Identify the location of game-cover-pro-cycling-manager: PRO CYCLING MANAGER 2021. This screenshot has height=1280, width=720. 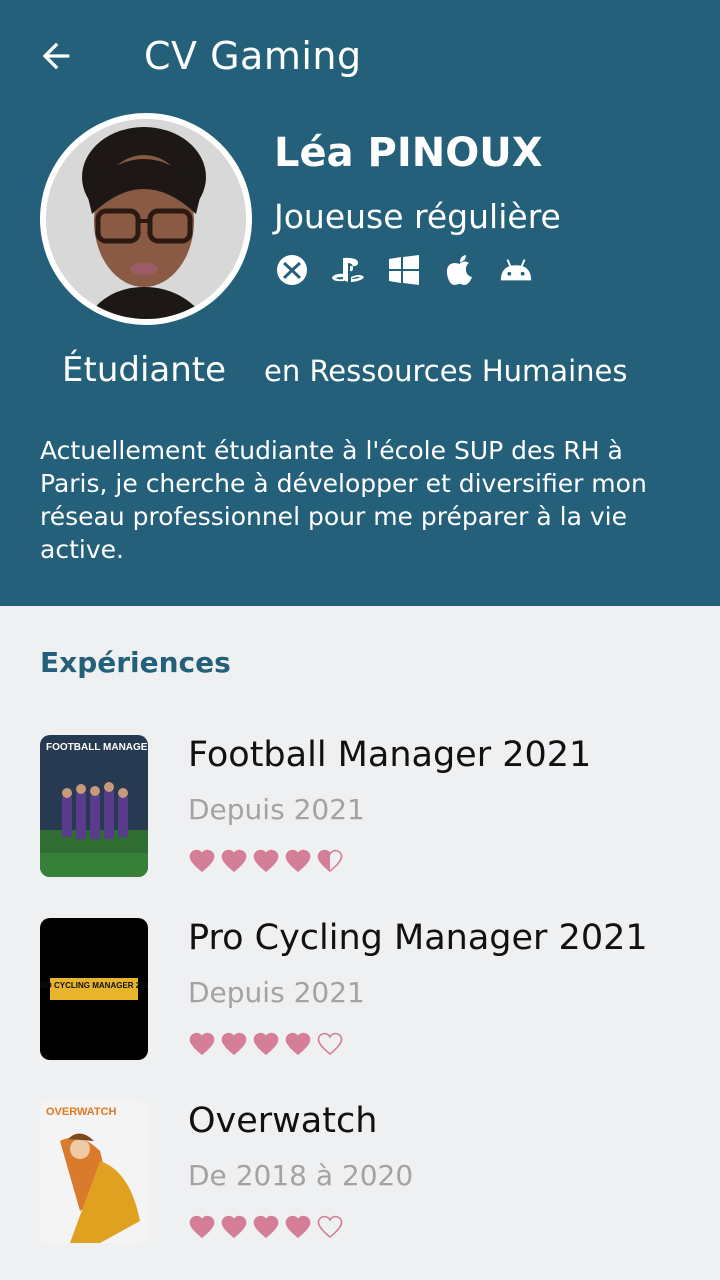
(94, 989).